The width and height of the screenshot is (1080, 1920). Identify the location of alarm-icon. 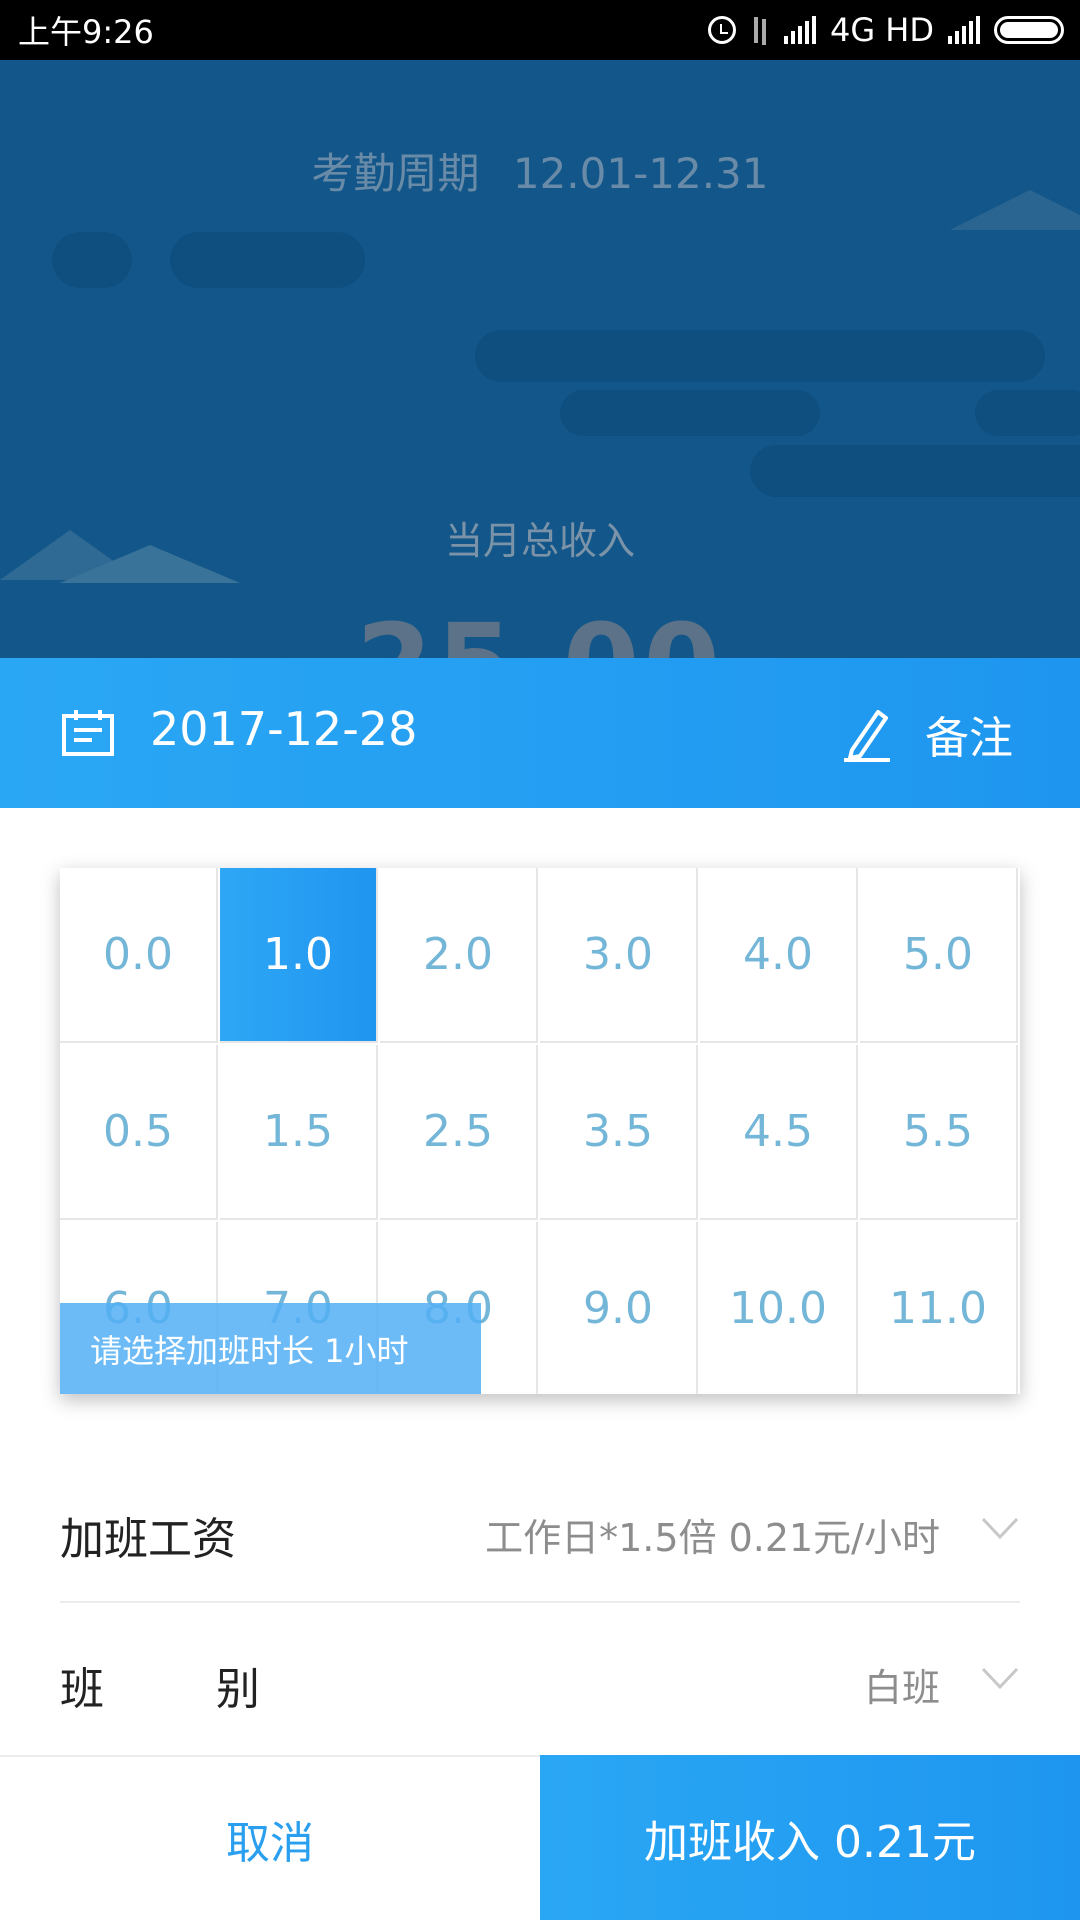
(721, 30).